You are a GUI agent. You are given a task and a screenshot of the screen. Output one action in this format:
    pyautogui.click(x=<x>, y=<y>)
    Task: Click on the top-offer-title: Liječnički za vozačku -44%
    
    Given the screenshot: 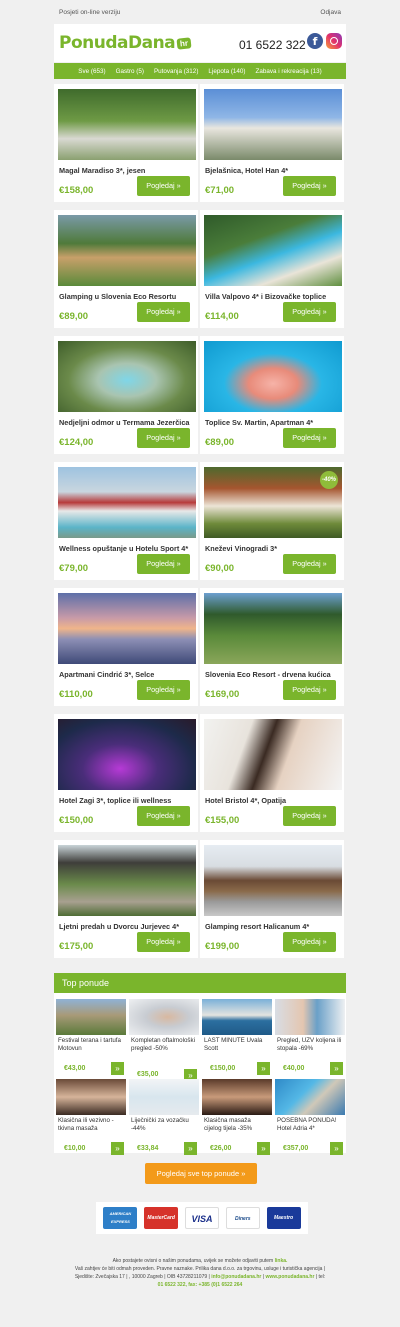 What is the action you would take?
    pyautogui.click(x=164, y=1125)
    